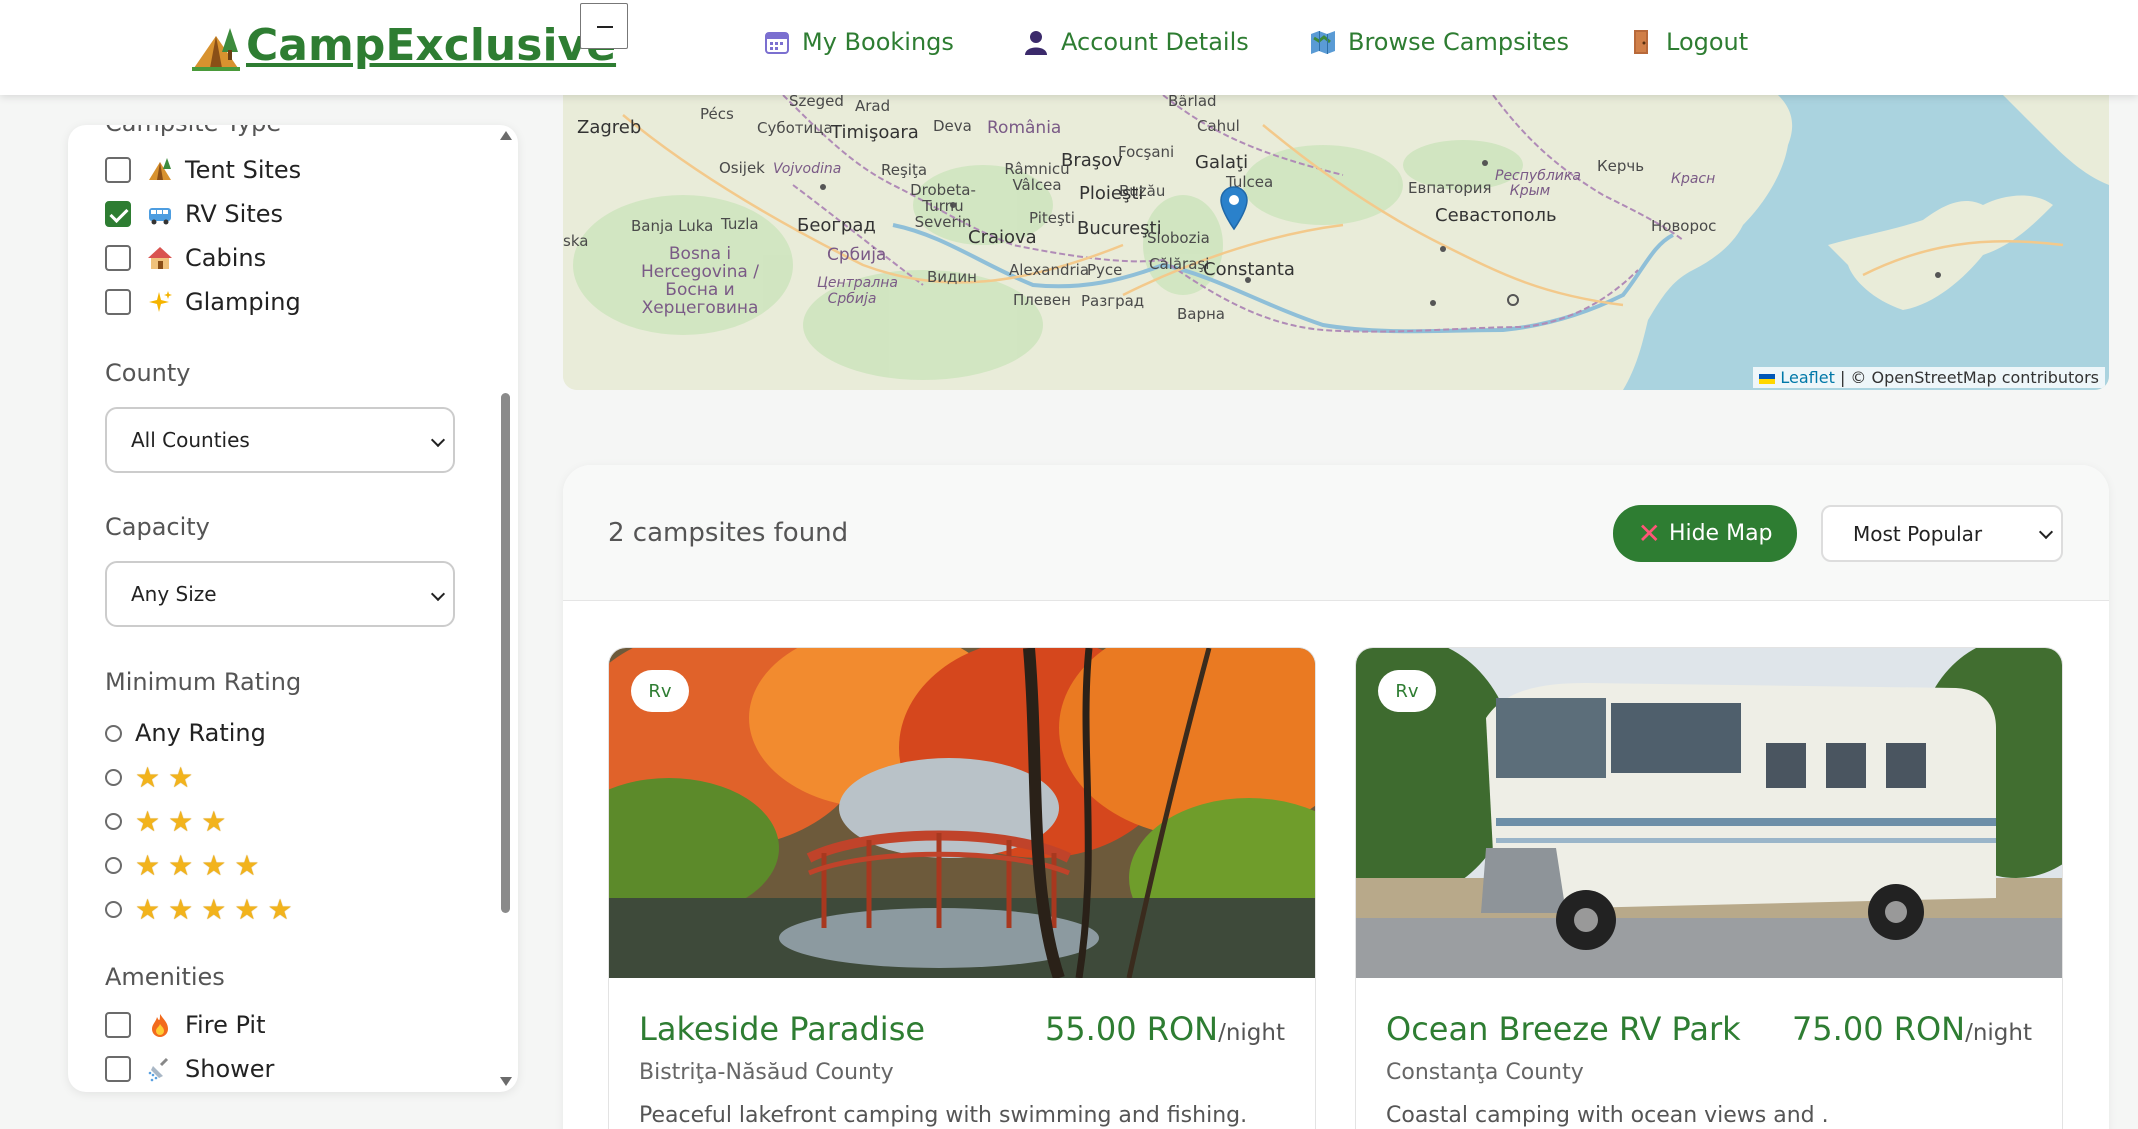 The height and width of the screenshot is (1129, 2138). What do you see at coordinates (1693, 179) in the screenshot?
I see `map-place-label: Красн` at bounding box center [1693, 179].